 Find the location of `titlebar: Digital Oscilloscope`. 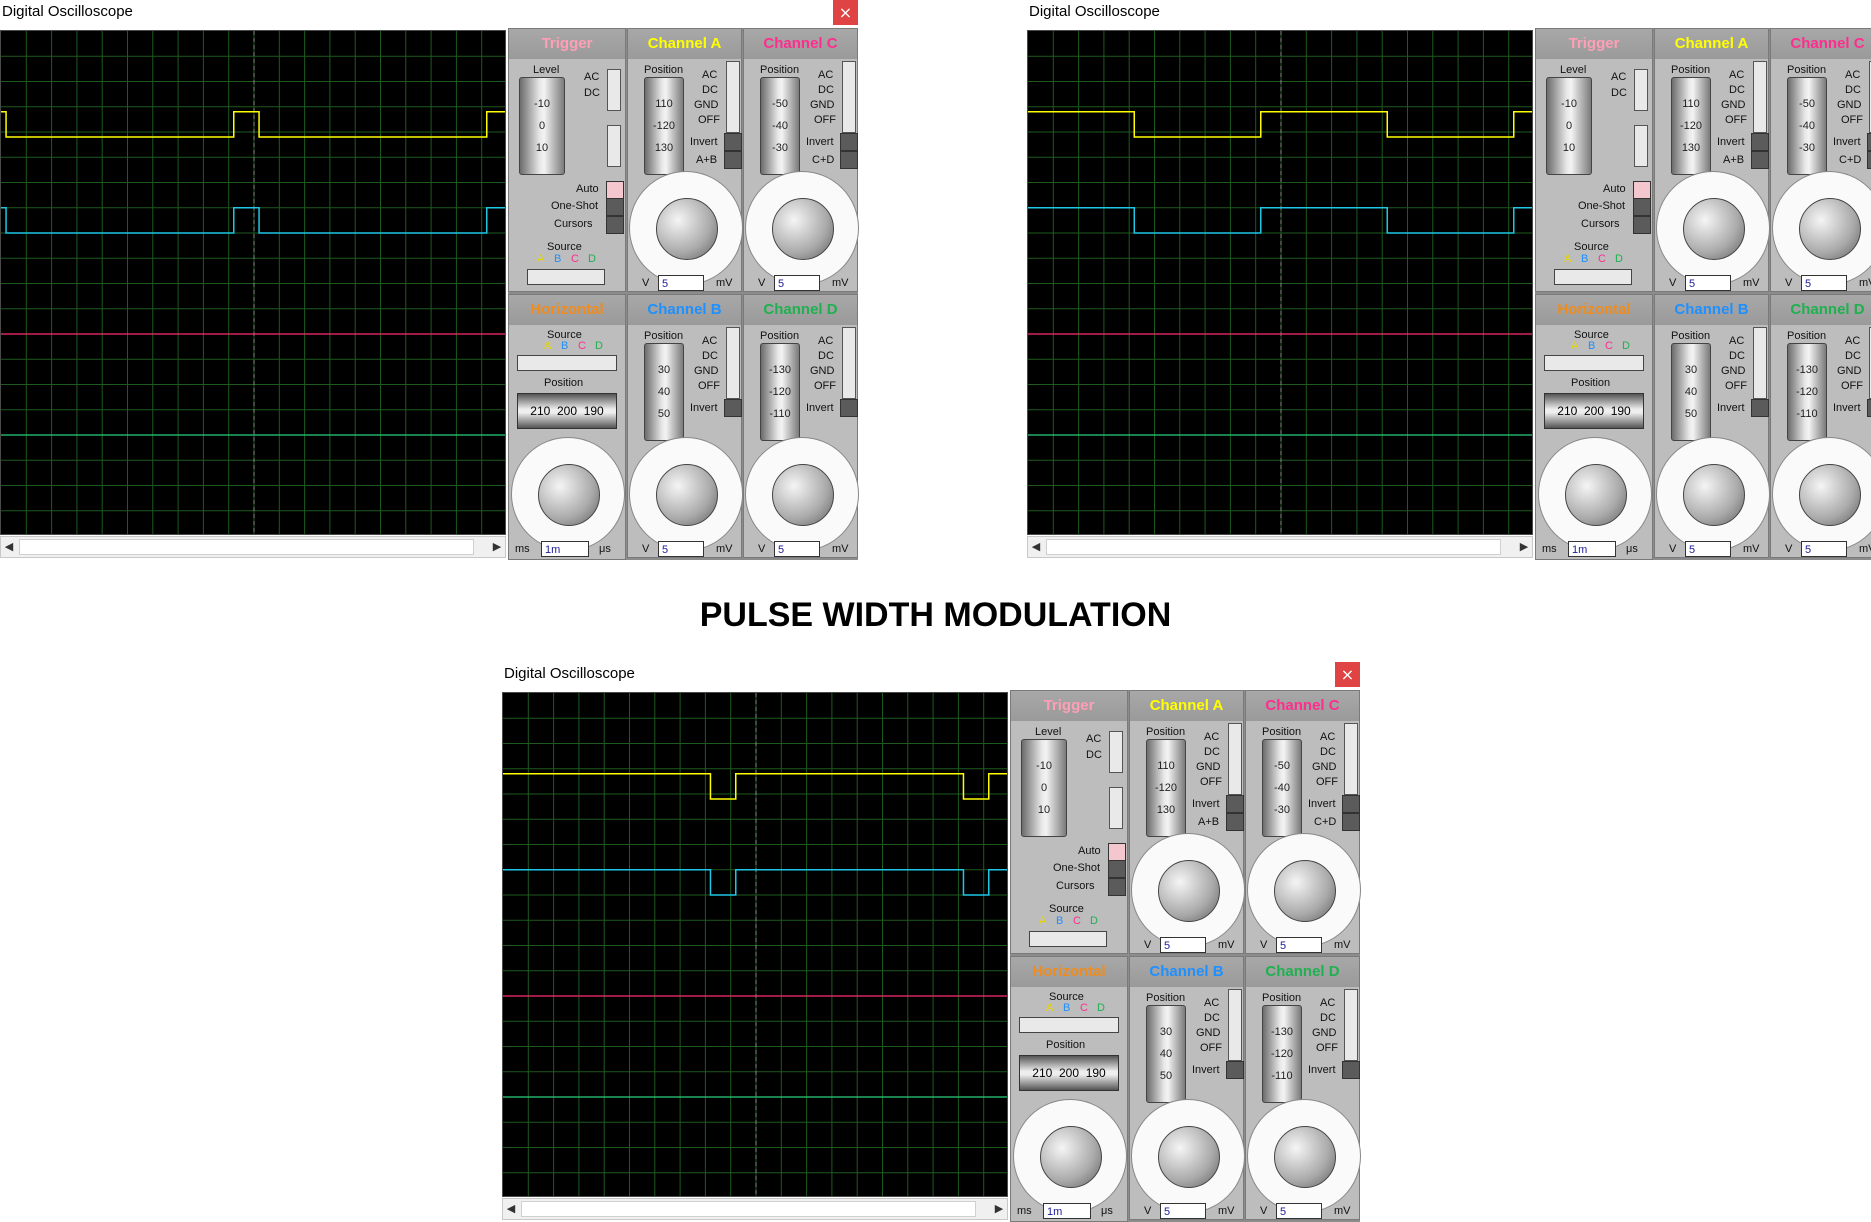

titlebar: Digital Oscilloscope is located at coordinates (1449, 13).